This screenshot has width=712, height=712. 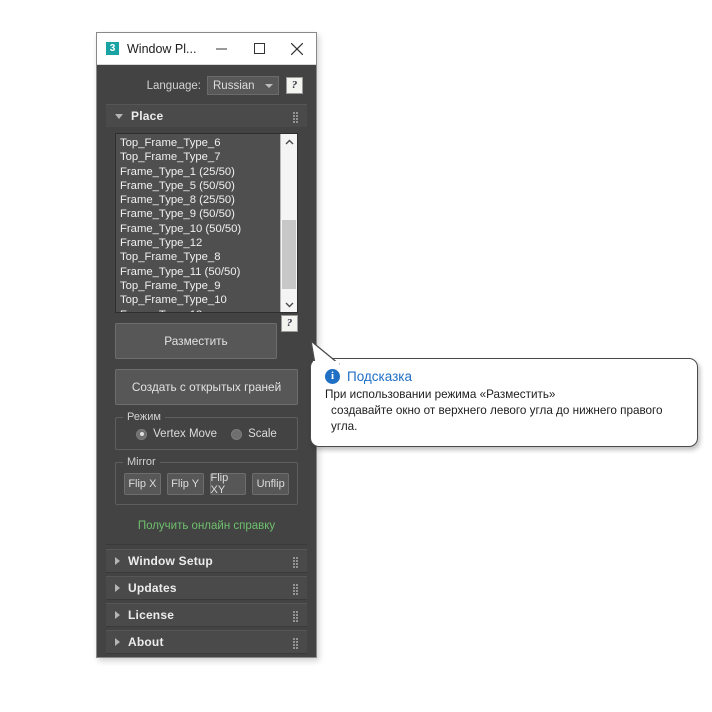 I want to click on app-icon: 3, so click(x=112, y=48).